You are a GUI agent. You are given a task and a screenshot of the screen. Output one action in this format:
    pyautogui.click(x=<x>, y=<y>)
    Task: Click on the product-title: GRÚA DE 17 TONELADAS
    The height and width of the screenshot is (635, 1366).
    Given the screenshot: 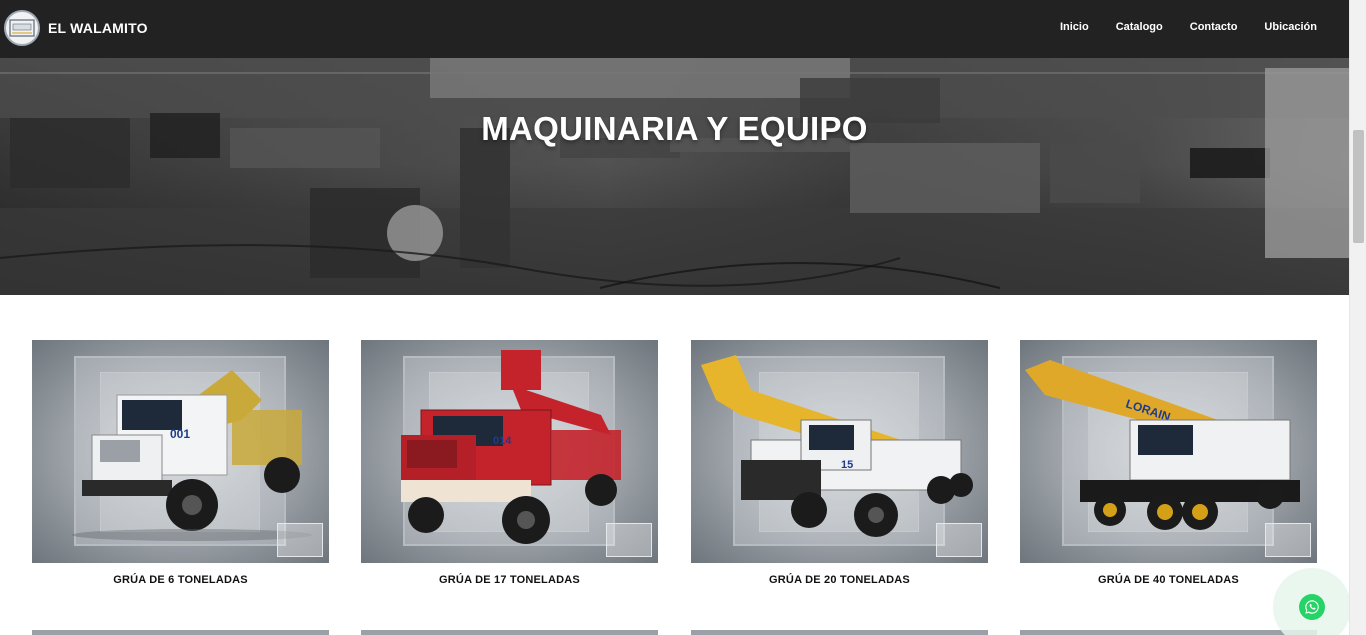 What is the action you would take?
    pyautogui.click(x=509, y=580)
    